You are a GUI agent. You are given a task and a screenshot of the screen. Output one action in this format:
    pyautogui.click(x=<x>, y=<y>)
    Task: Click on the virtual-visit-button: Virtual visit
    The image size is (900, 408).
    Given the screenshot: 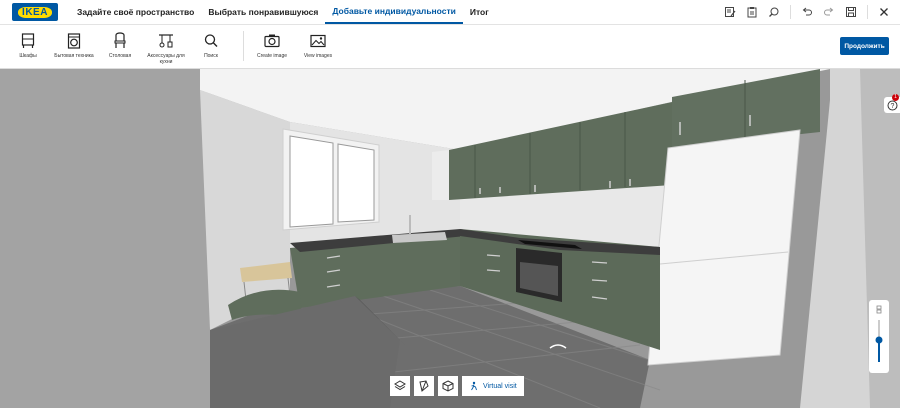 What is the action you would take?
    pyautogui.click(x=493, y=386)
    